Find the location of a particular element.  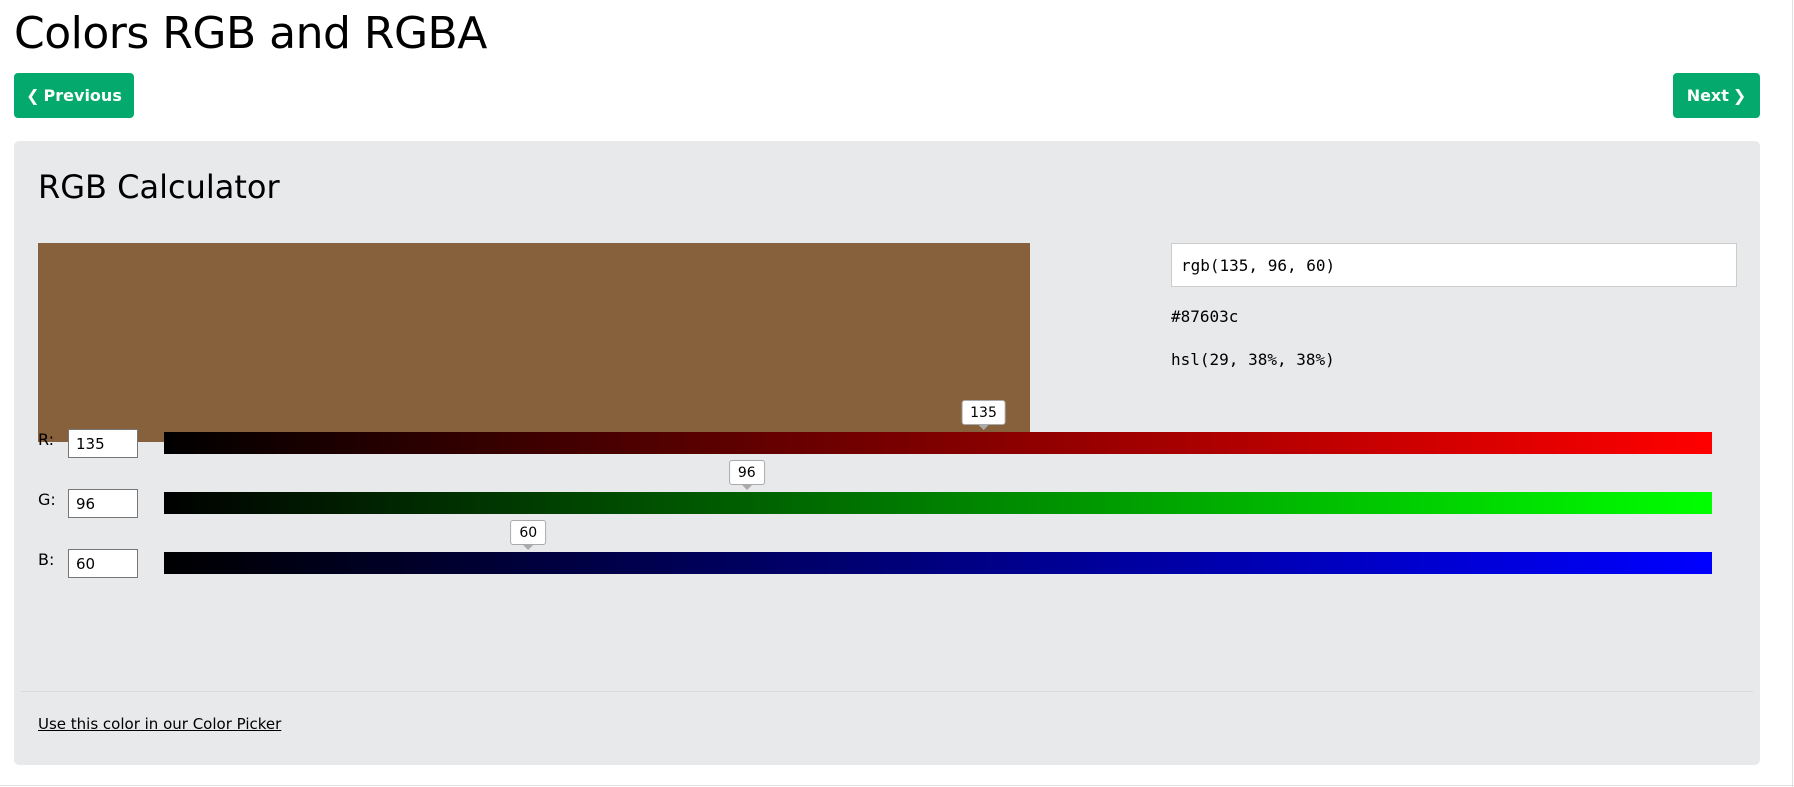

green-slider-row: G: 96 is located at coordinates (888, 495).